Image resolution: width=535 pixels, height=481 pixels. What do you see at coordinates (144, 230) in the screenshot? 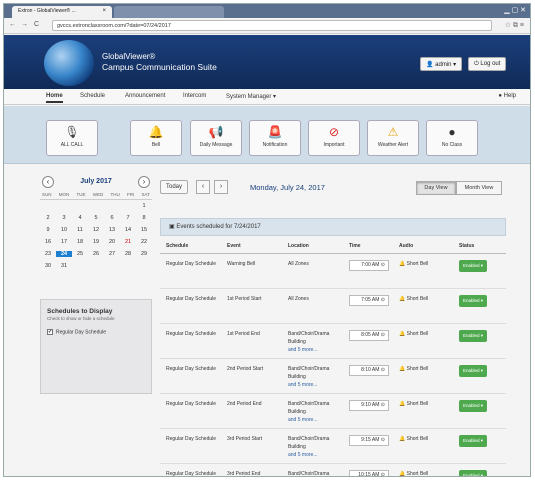
I see `calendar-day: 15` at bounding box center [144, 230].